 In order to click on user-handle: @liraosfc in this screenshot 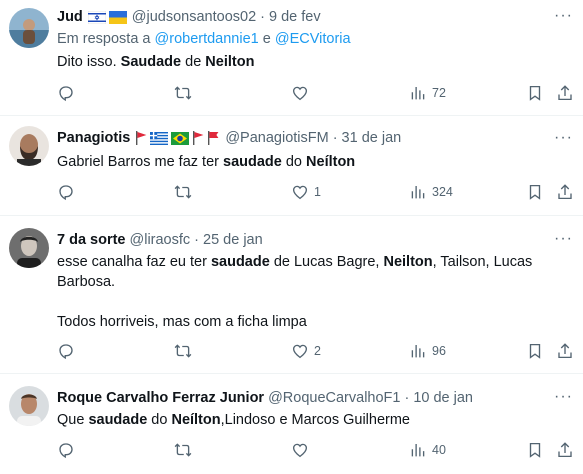, I will do `click(160, 240)`.